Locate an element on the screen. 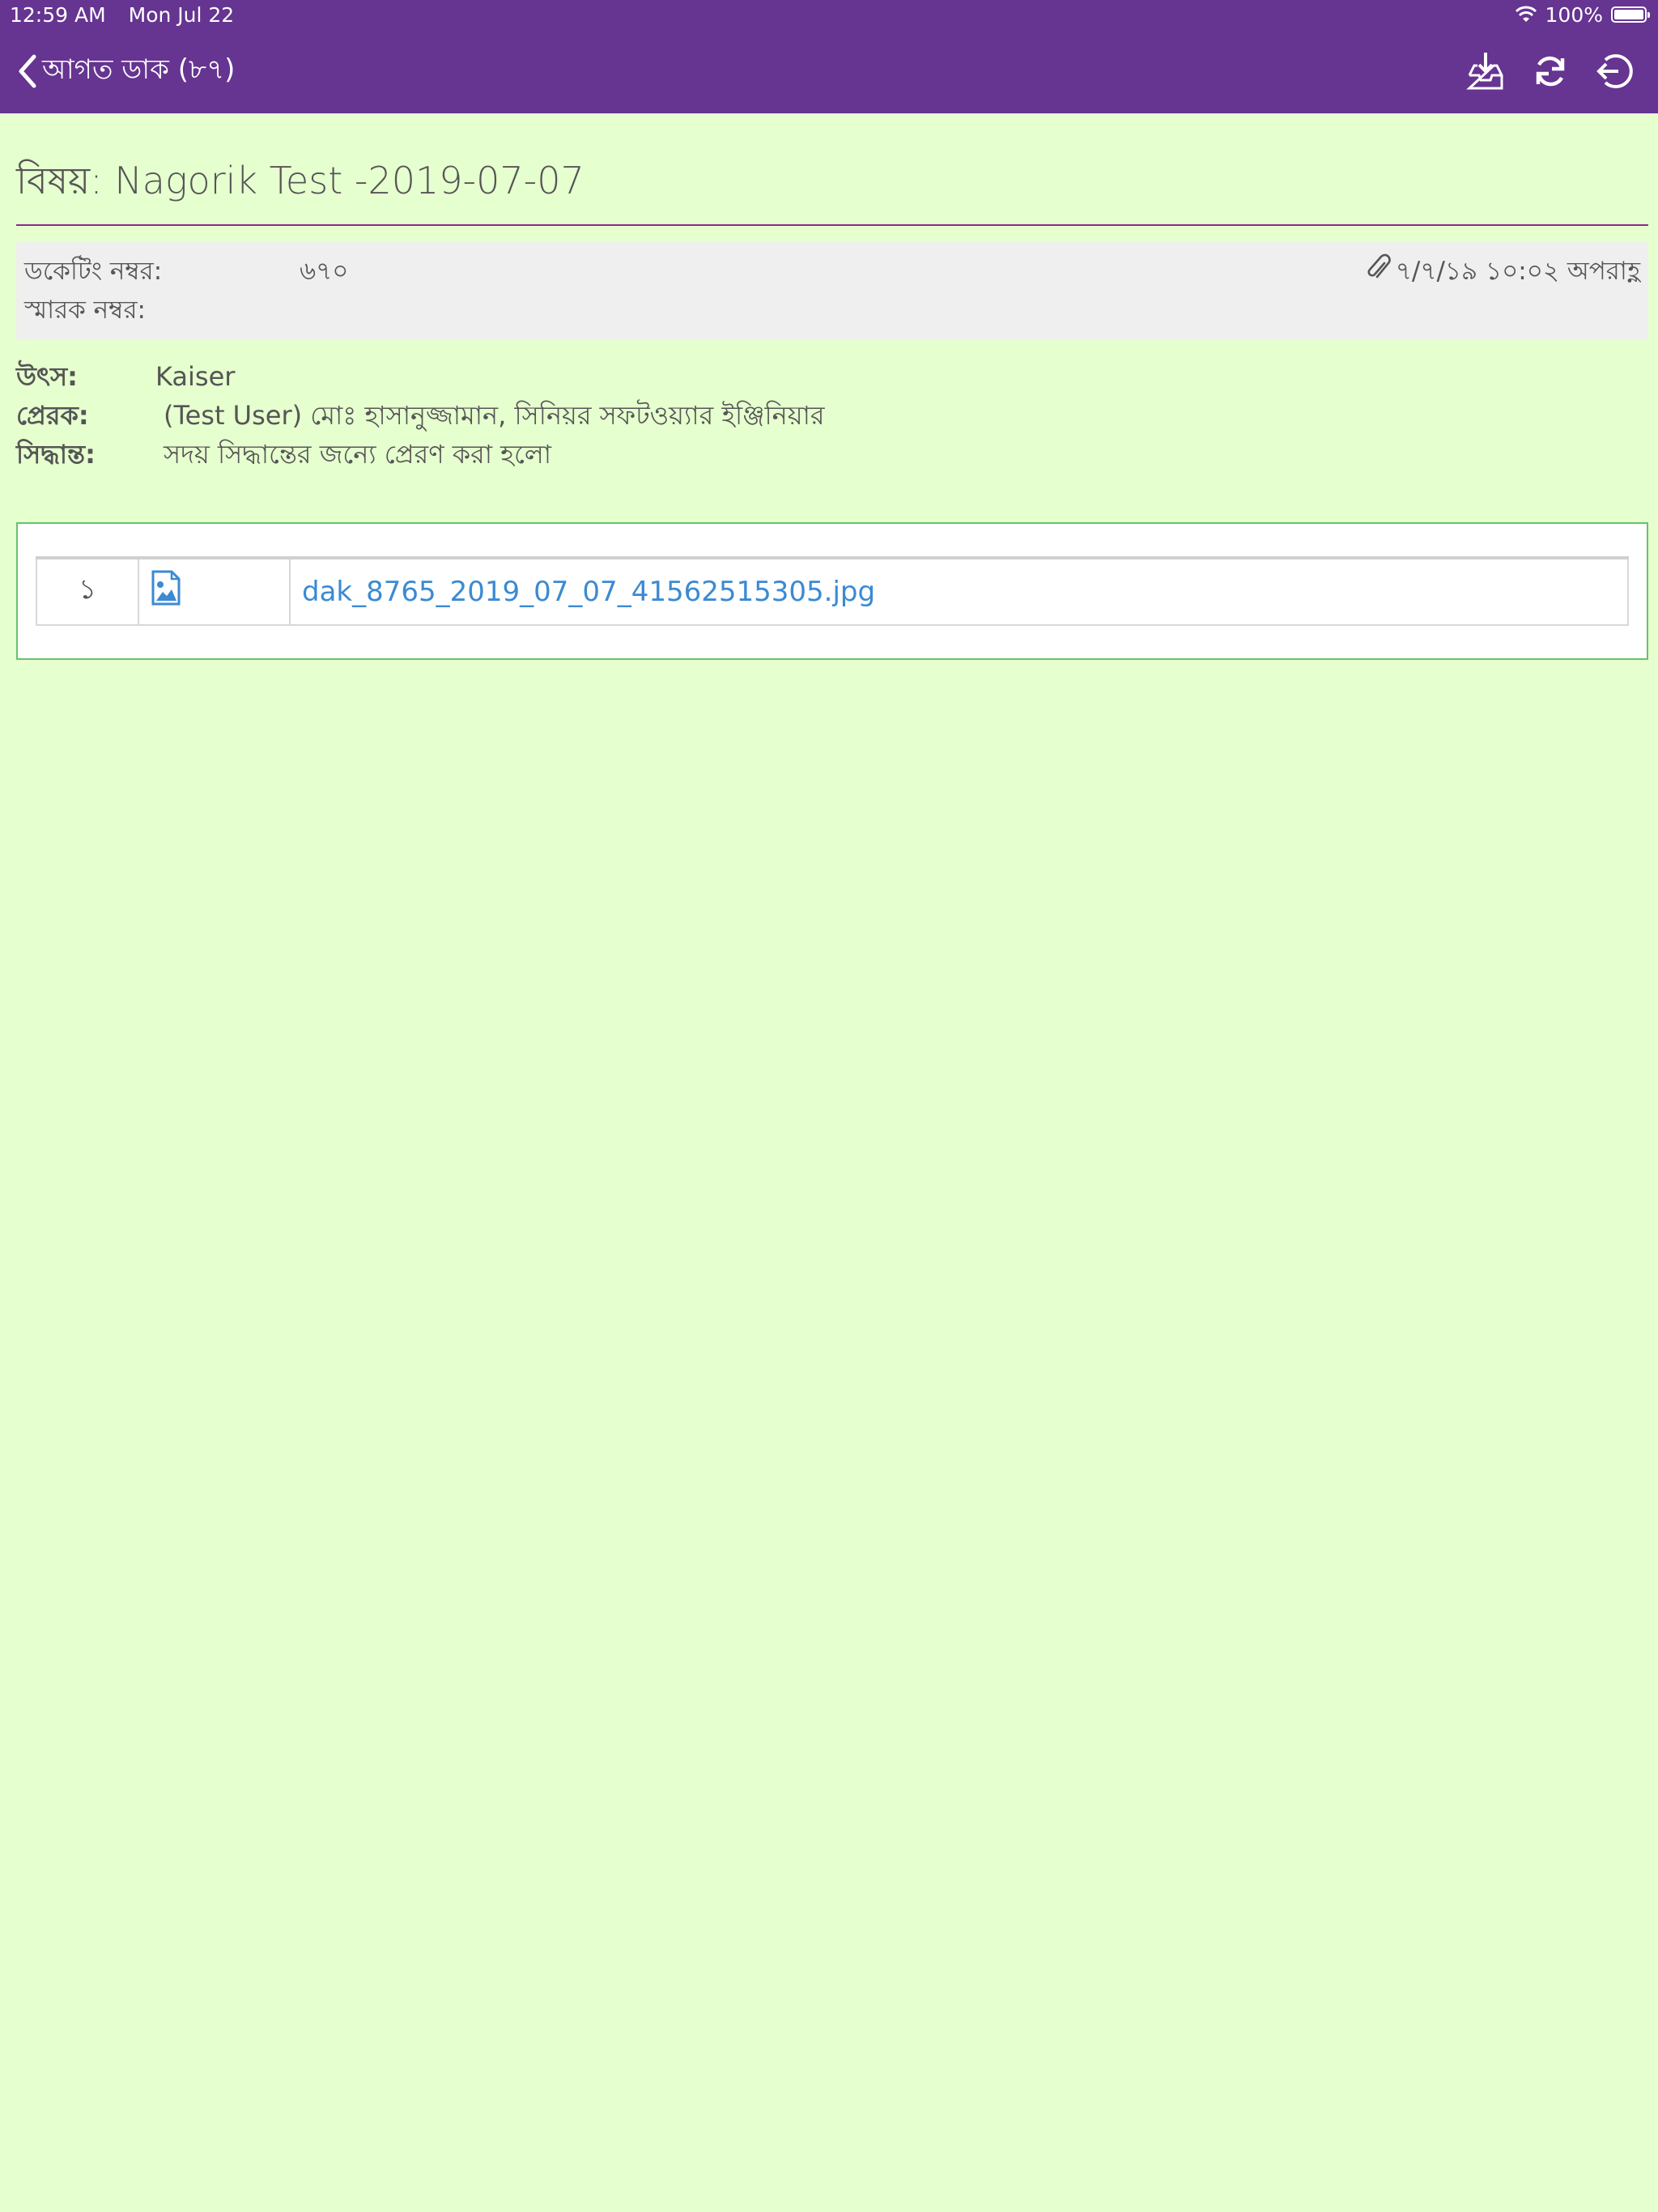  source-label: উৎস: is located at coordinates (47, 376).